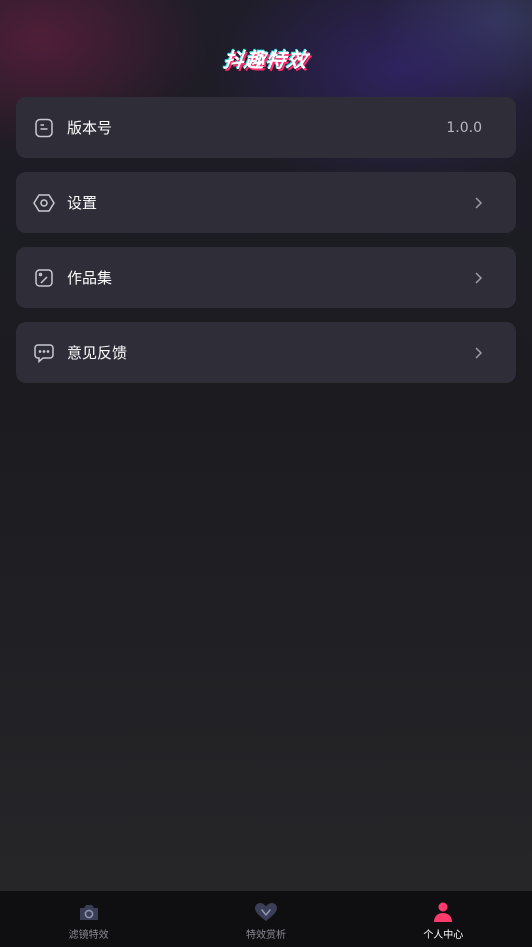 This screenshot has height=947, width=532. What do you see at coordinates (89, 912) in the screenshot?
I see `camera-icon` at bounding box center [89, 912].